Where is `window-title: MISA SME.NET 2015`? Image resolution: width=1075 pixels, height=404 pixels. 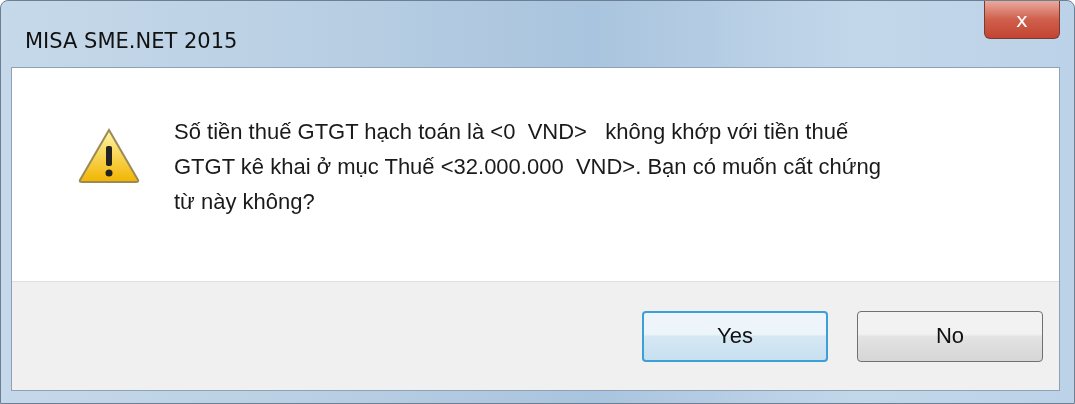 window-title: MISA SME.NET 2015 is located at coordinates (131, 40).